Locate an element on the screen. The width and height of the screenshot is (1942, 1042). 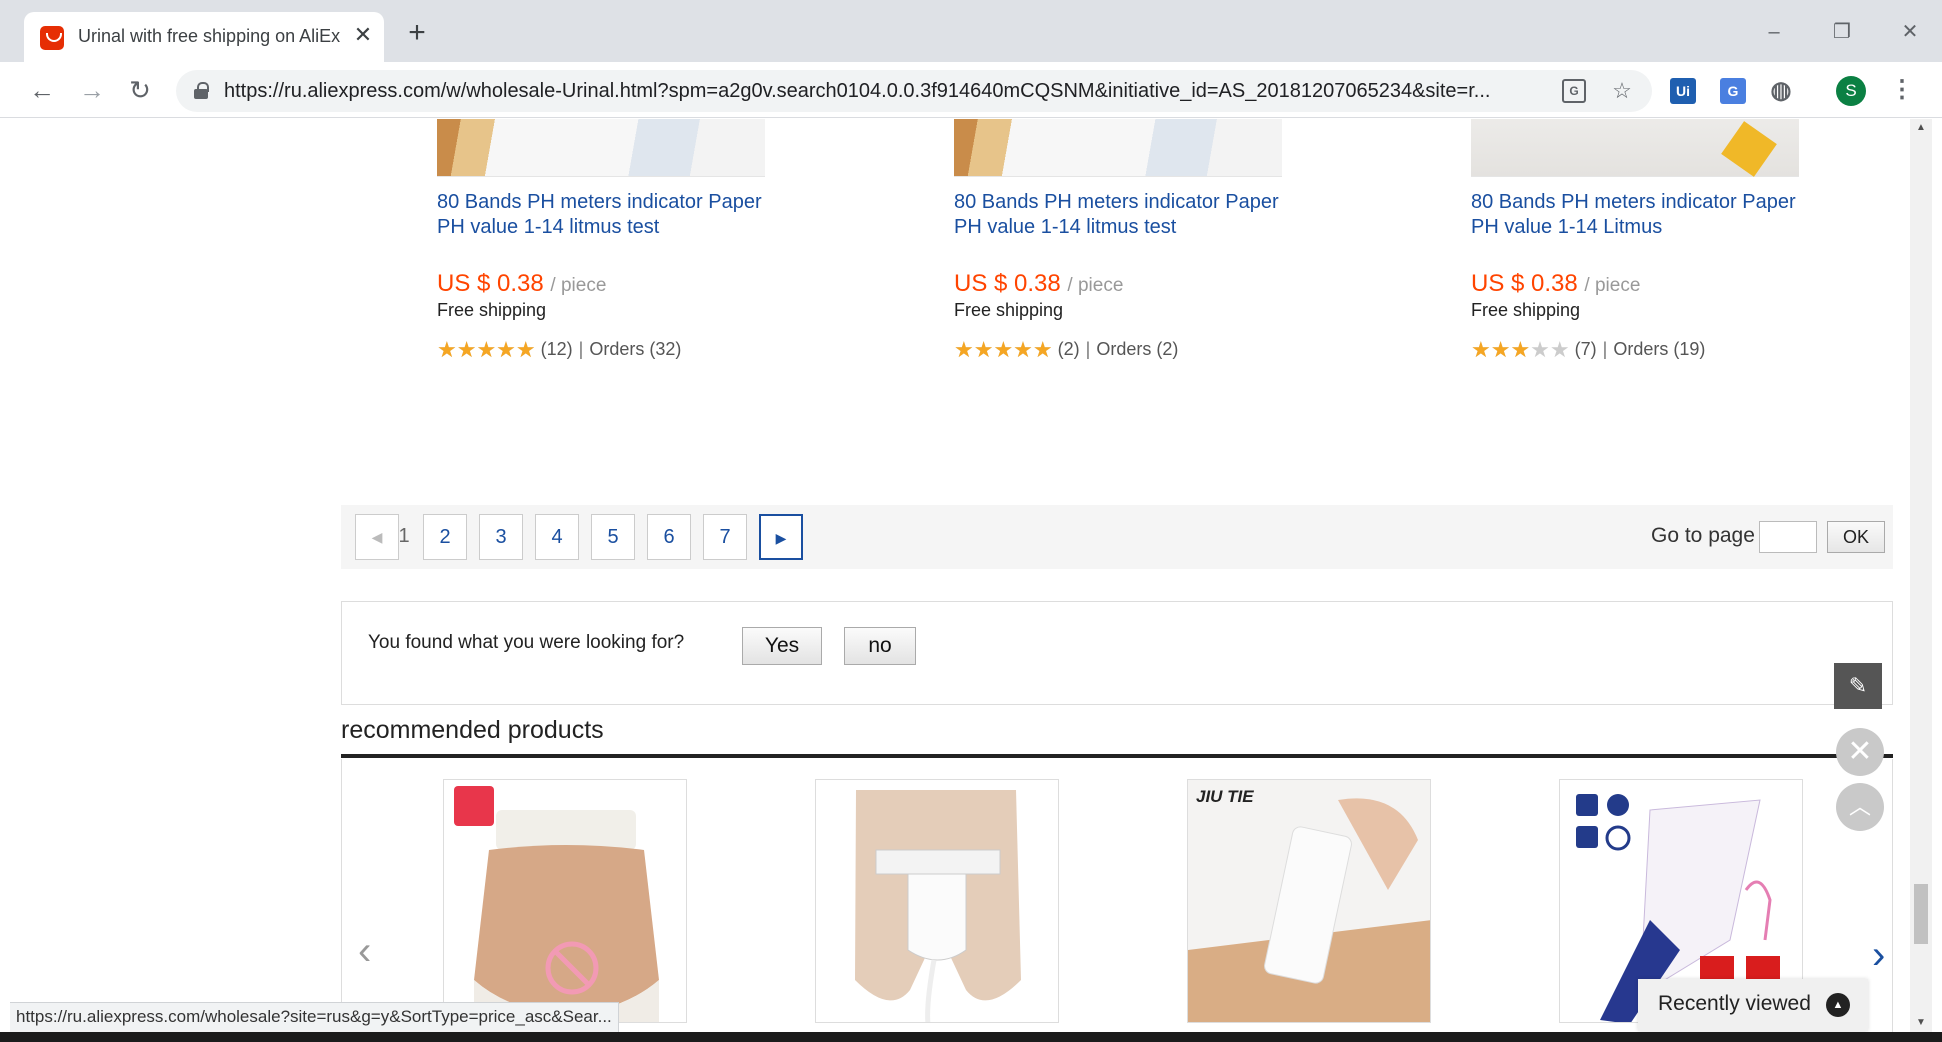
jiu-tie-brand-text: JIU TIE is located at coordinates (1225, 796).